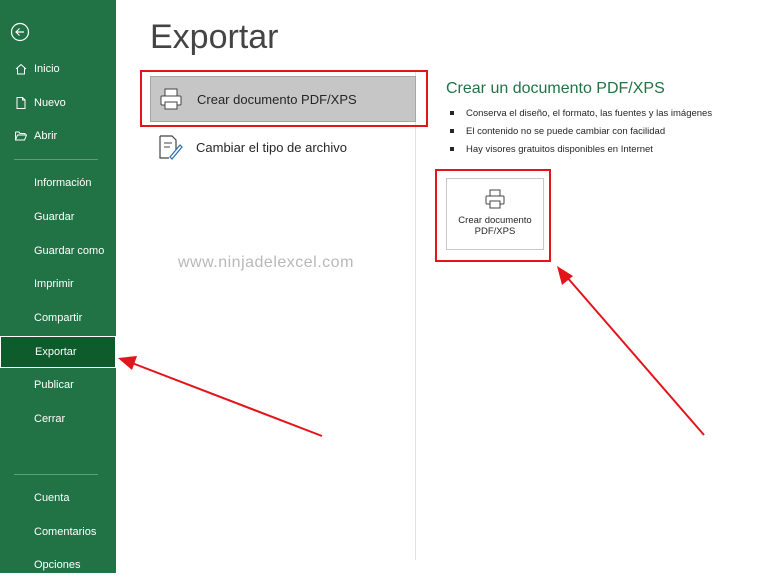 This screenshot has height=580, width=768. What do you see at coordinates (21, 136) in the screenshot?
I see `folder-open-icon` at bounding box center [21, 136].